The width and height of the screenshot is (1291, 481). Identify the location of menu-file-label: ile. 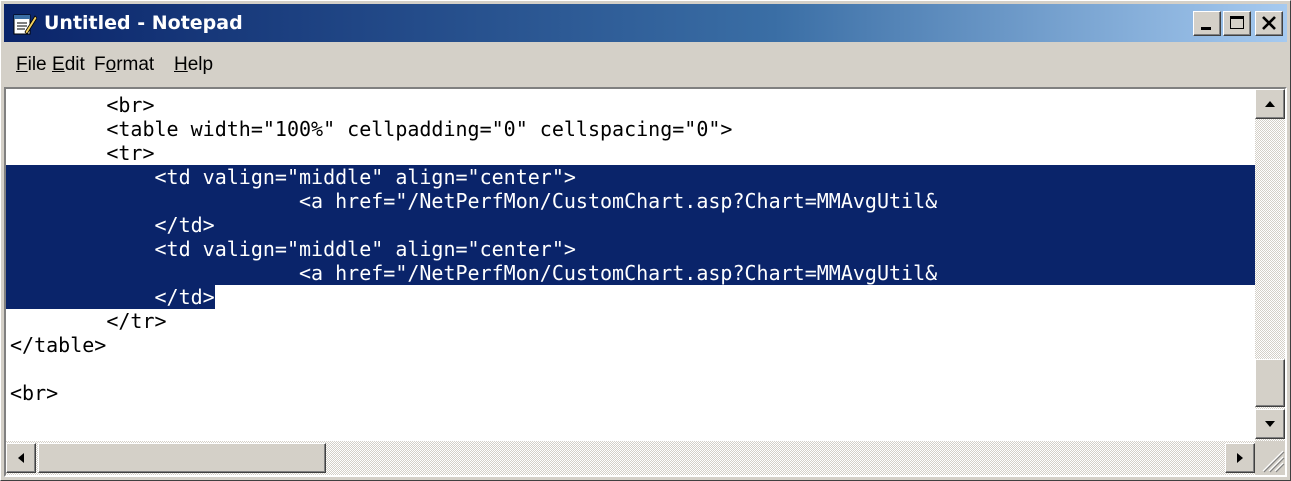
(37, 64).